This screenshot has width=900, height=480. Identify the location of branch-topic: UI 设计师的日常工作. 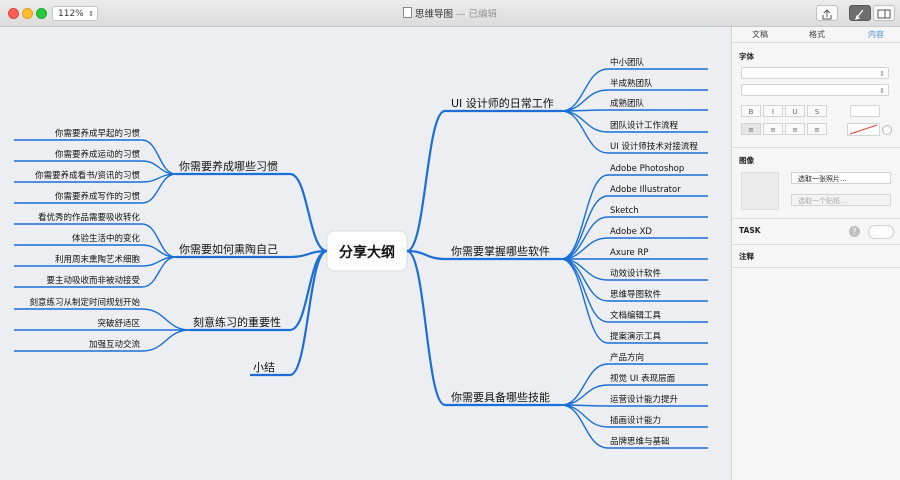
(502, 103).